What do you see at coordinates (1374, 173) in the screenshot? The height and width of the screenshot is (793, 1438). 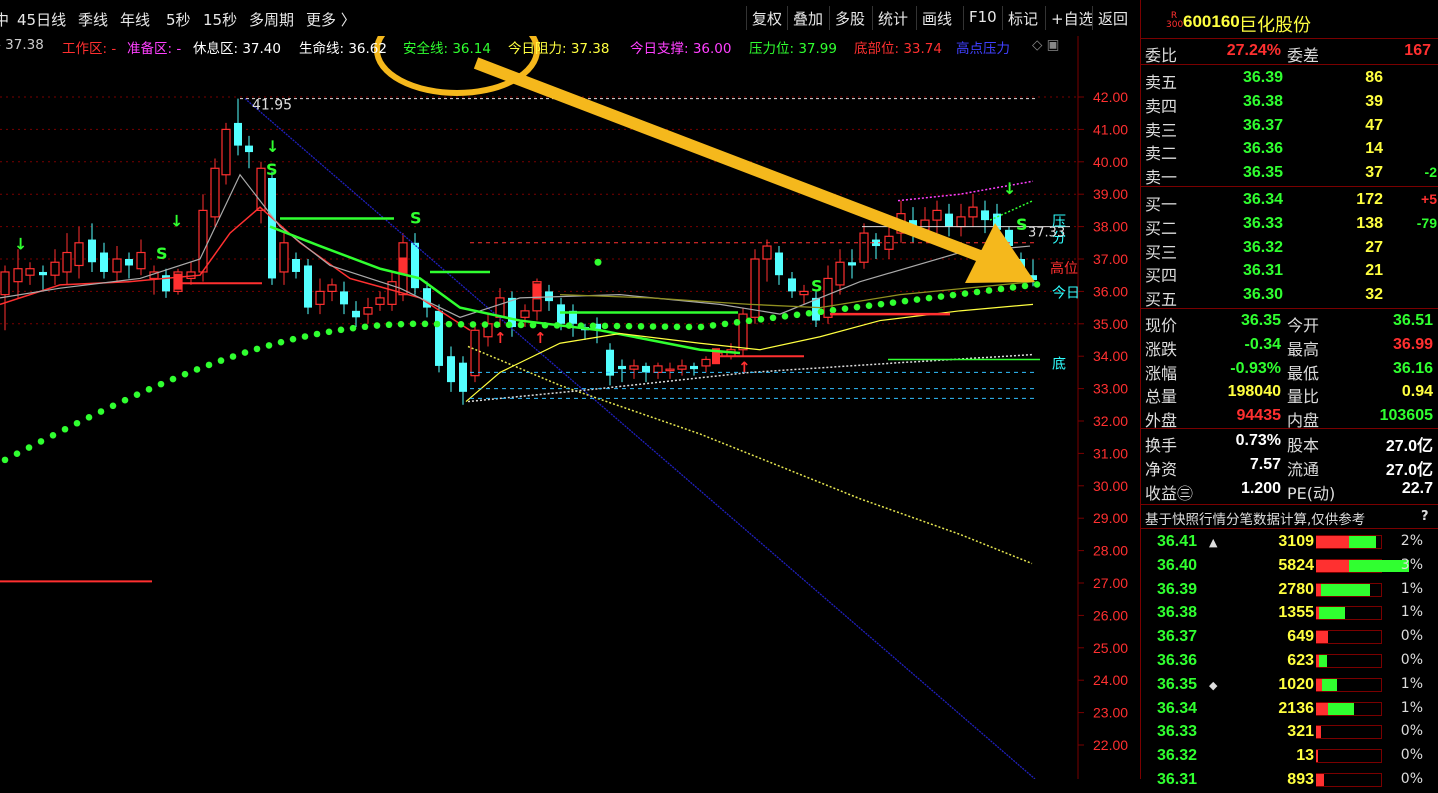 I see `asks-volume: 37` at bounding box center [1374, 173].